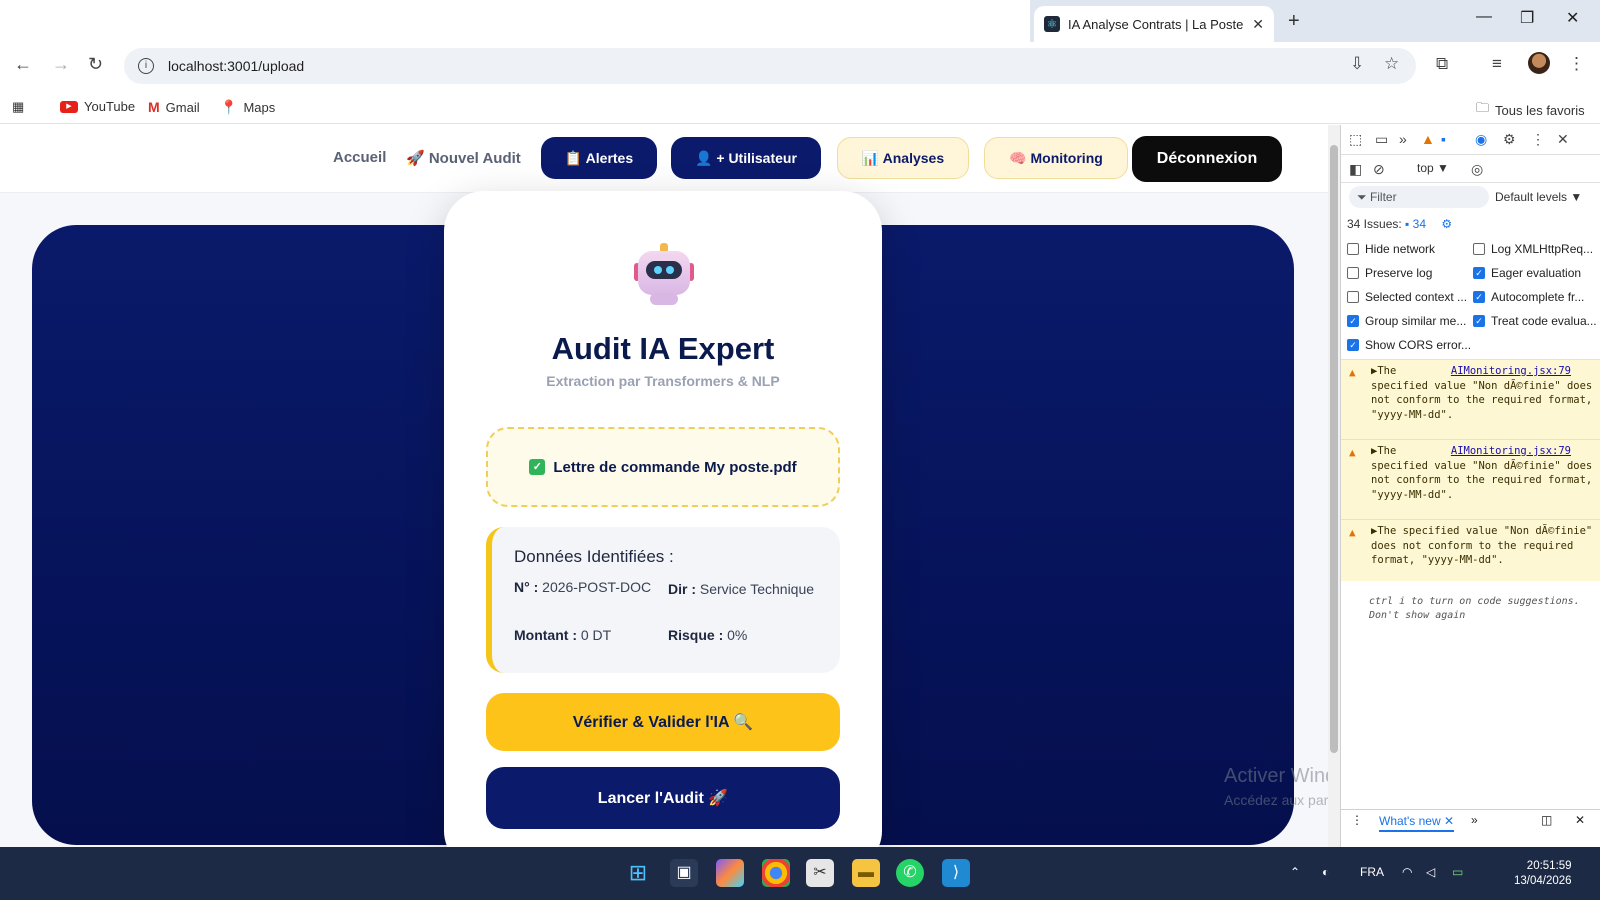 This screenshot has width=1600, height=900. Describe the element at coordinates (599, 158) in the screenshot. I see `nav-alertes-button: 📋 Alertes` at that location.